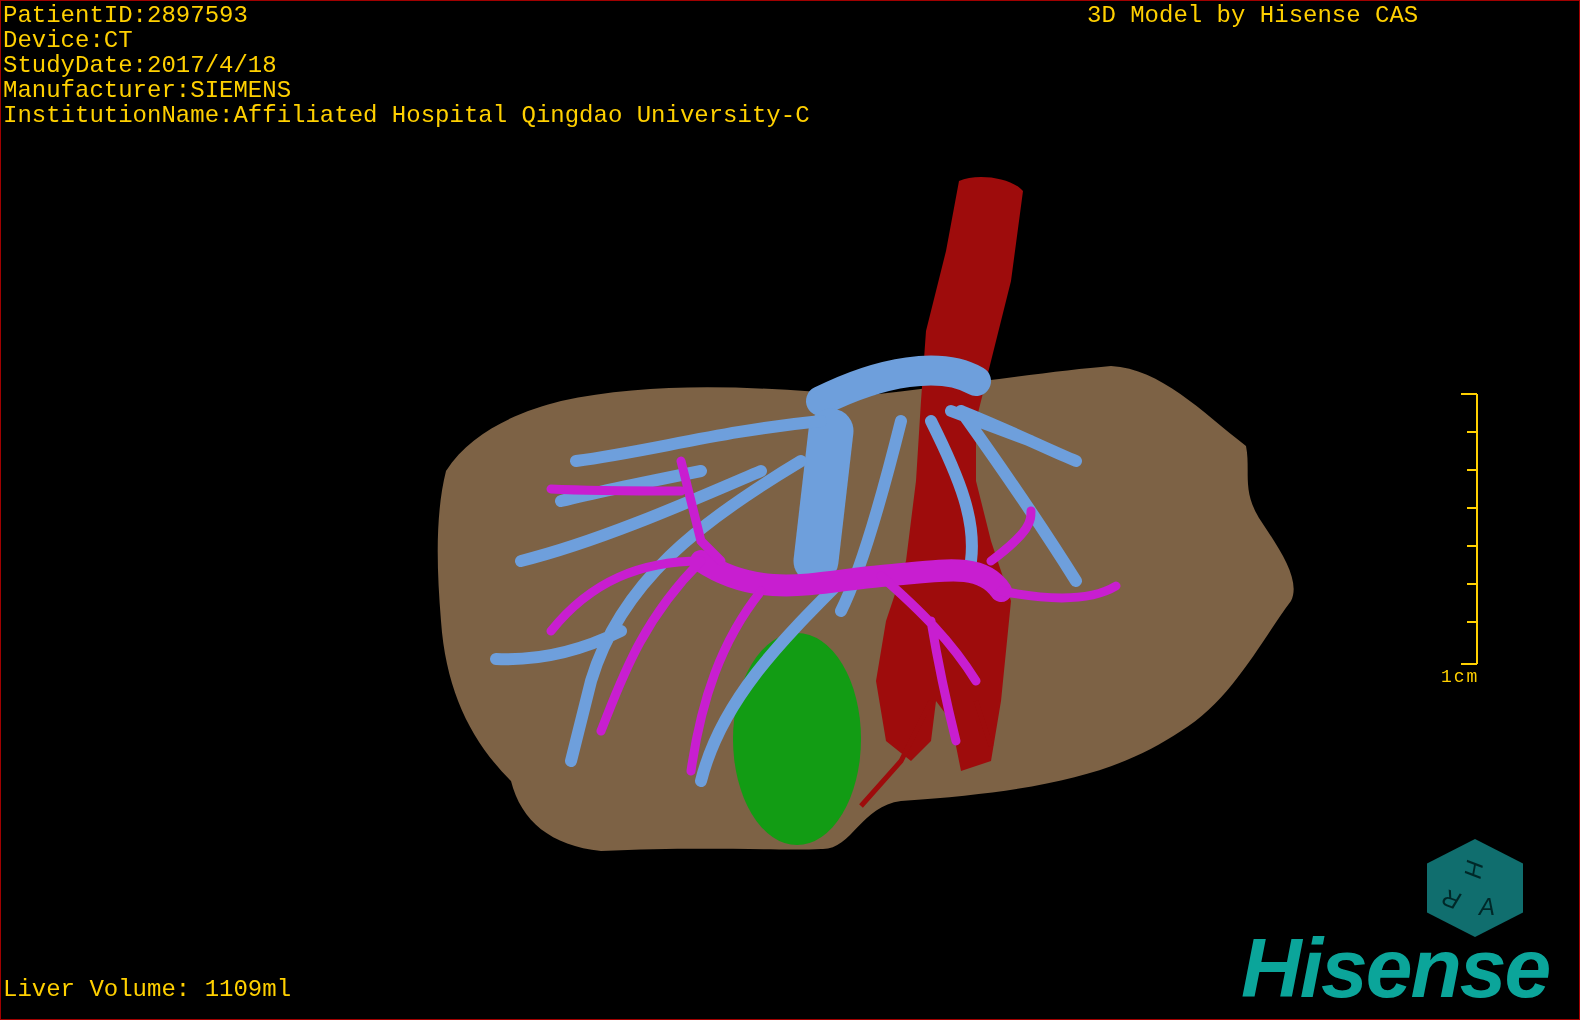  I want to click on axis-label: H, so click(1474, 869).